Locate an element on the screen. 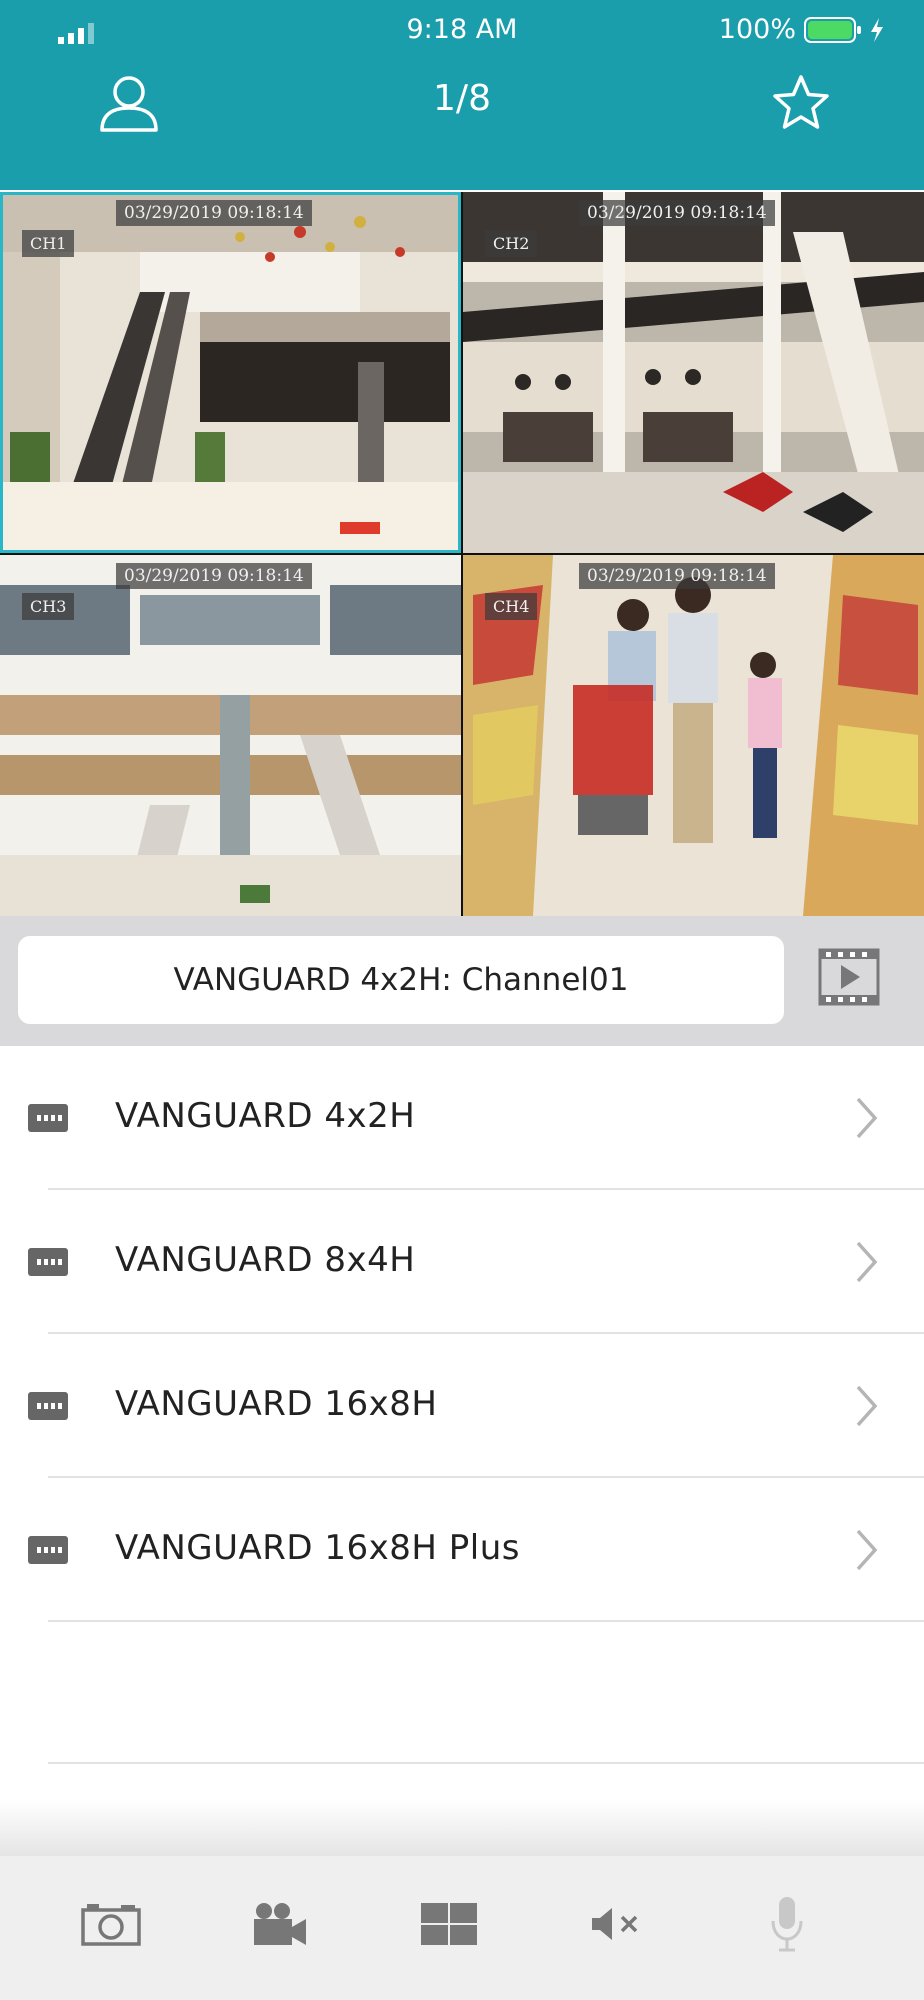  audio-button is located at coordinates (618, 1924).